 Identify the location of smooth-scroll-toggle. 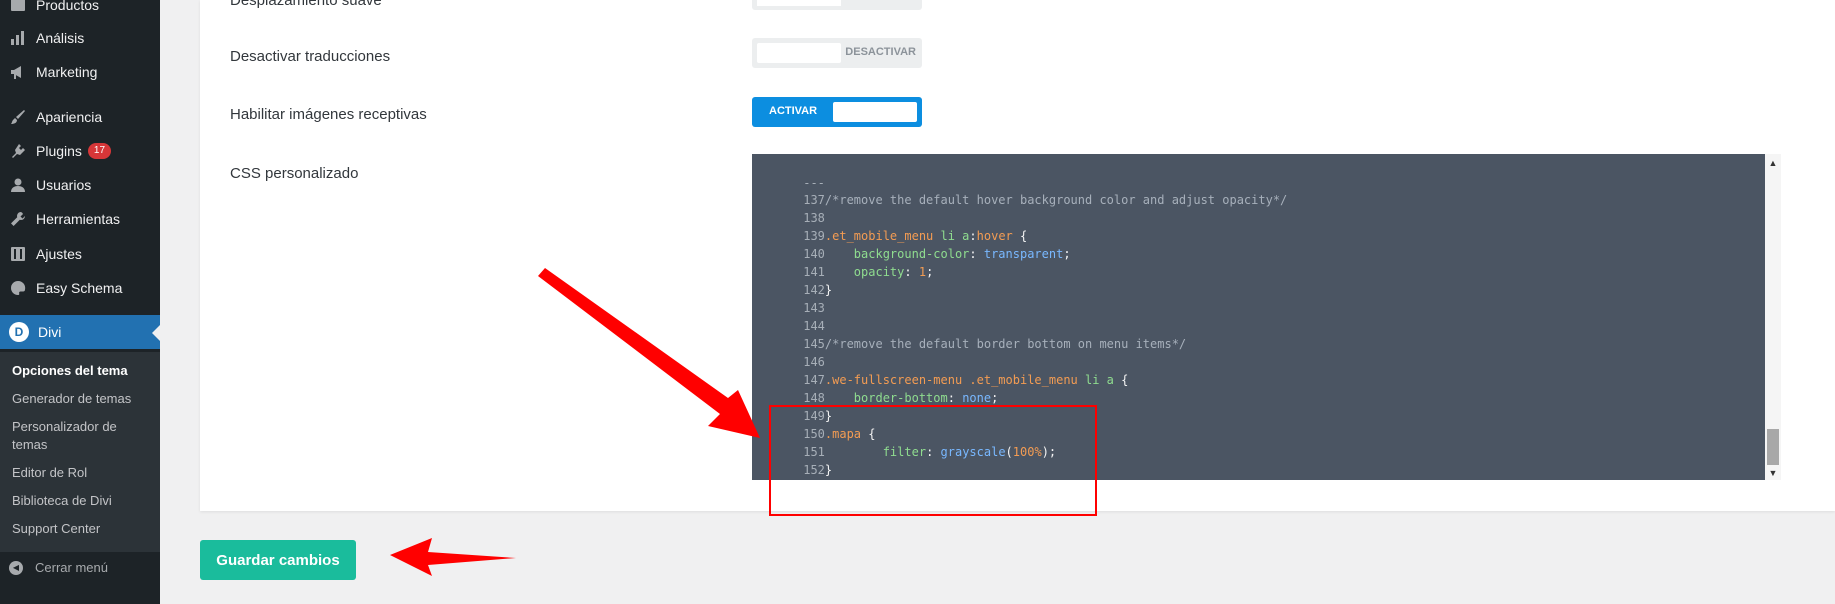
(837, 5).